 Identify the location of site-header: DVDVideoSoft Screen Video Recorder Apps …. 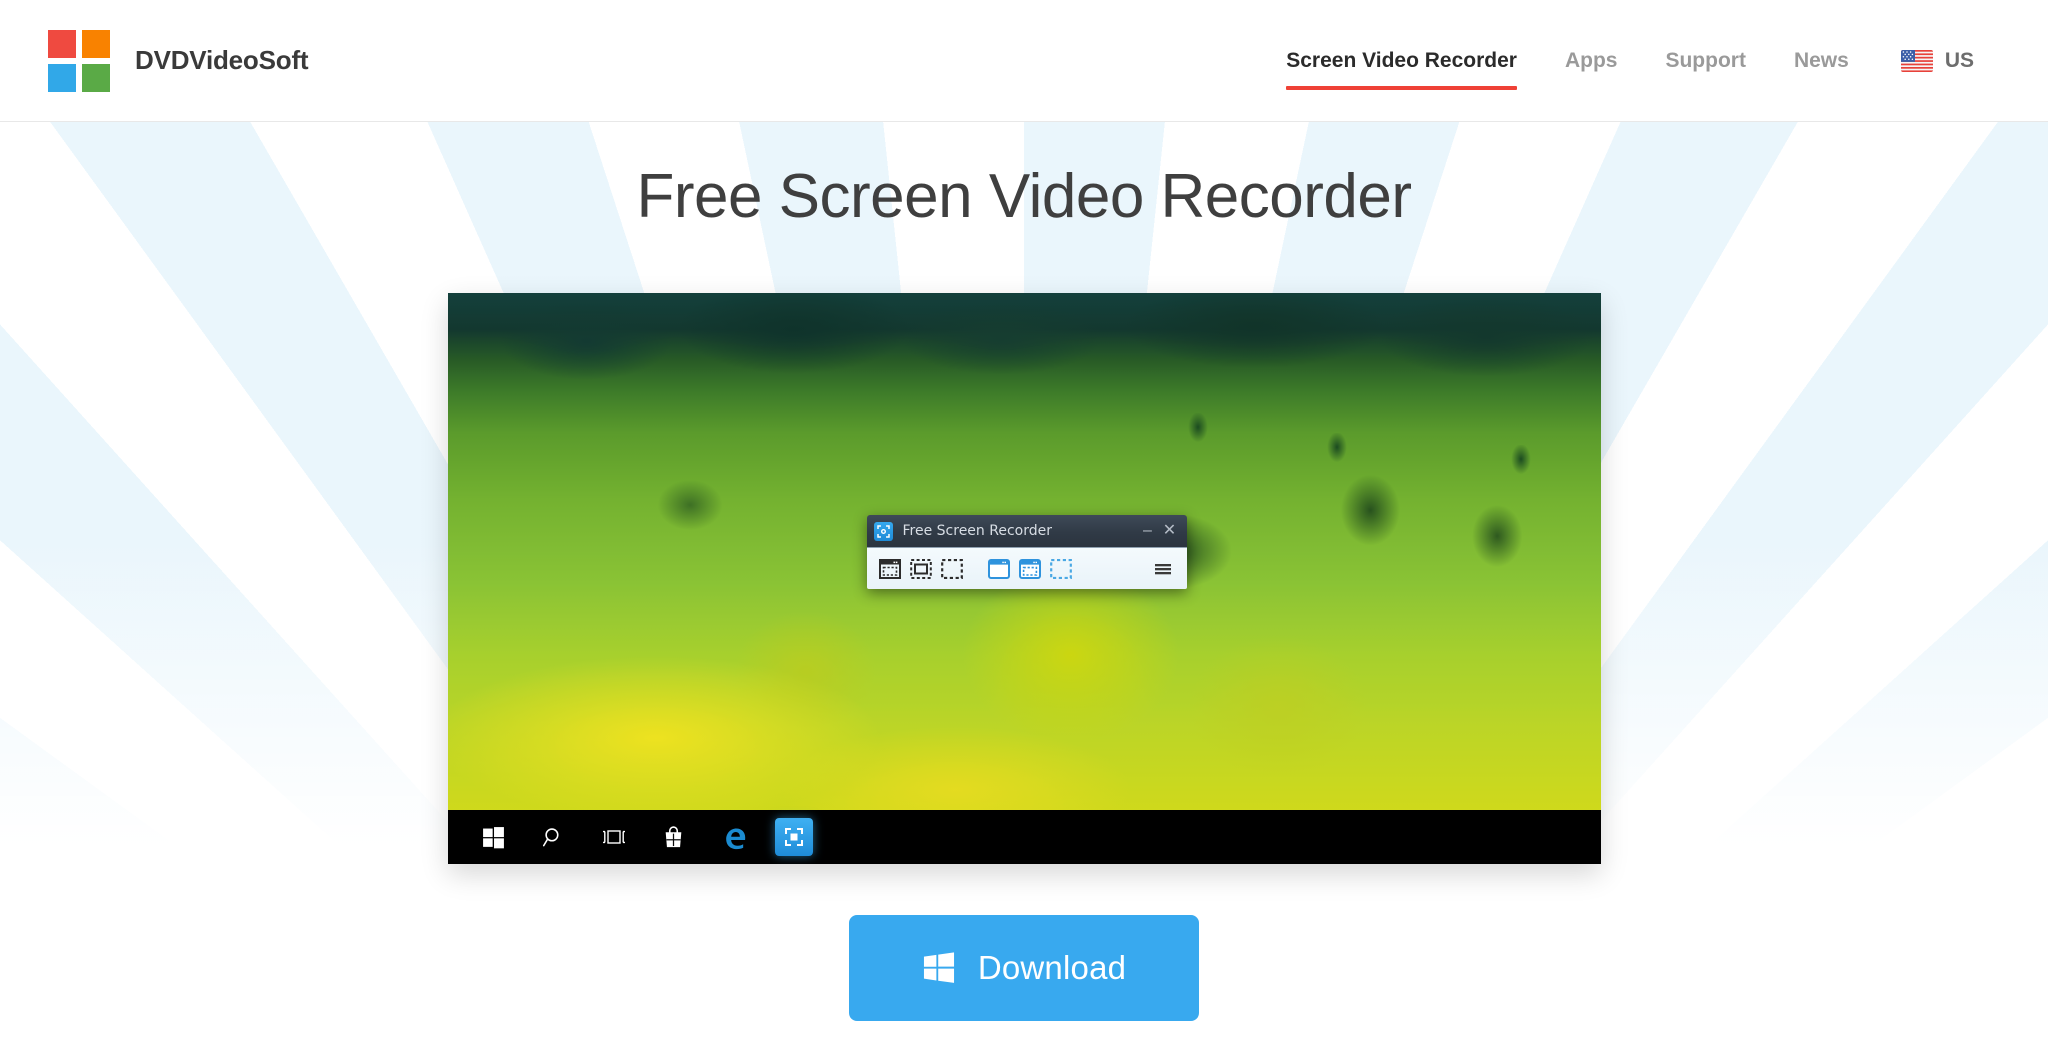
(1024, 61).